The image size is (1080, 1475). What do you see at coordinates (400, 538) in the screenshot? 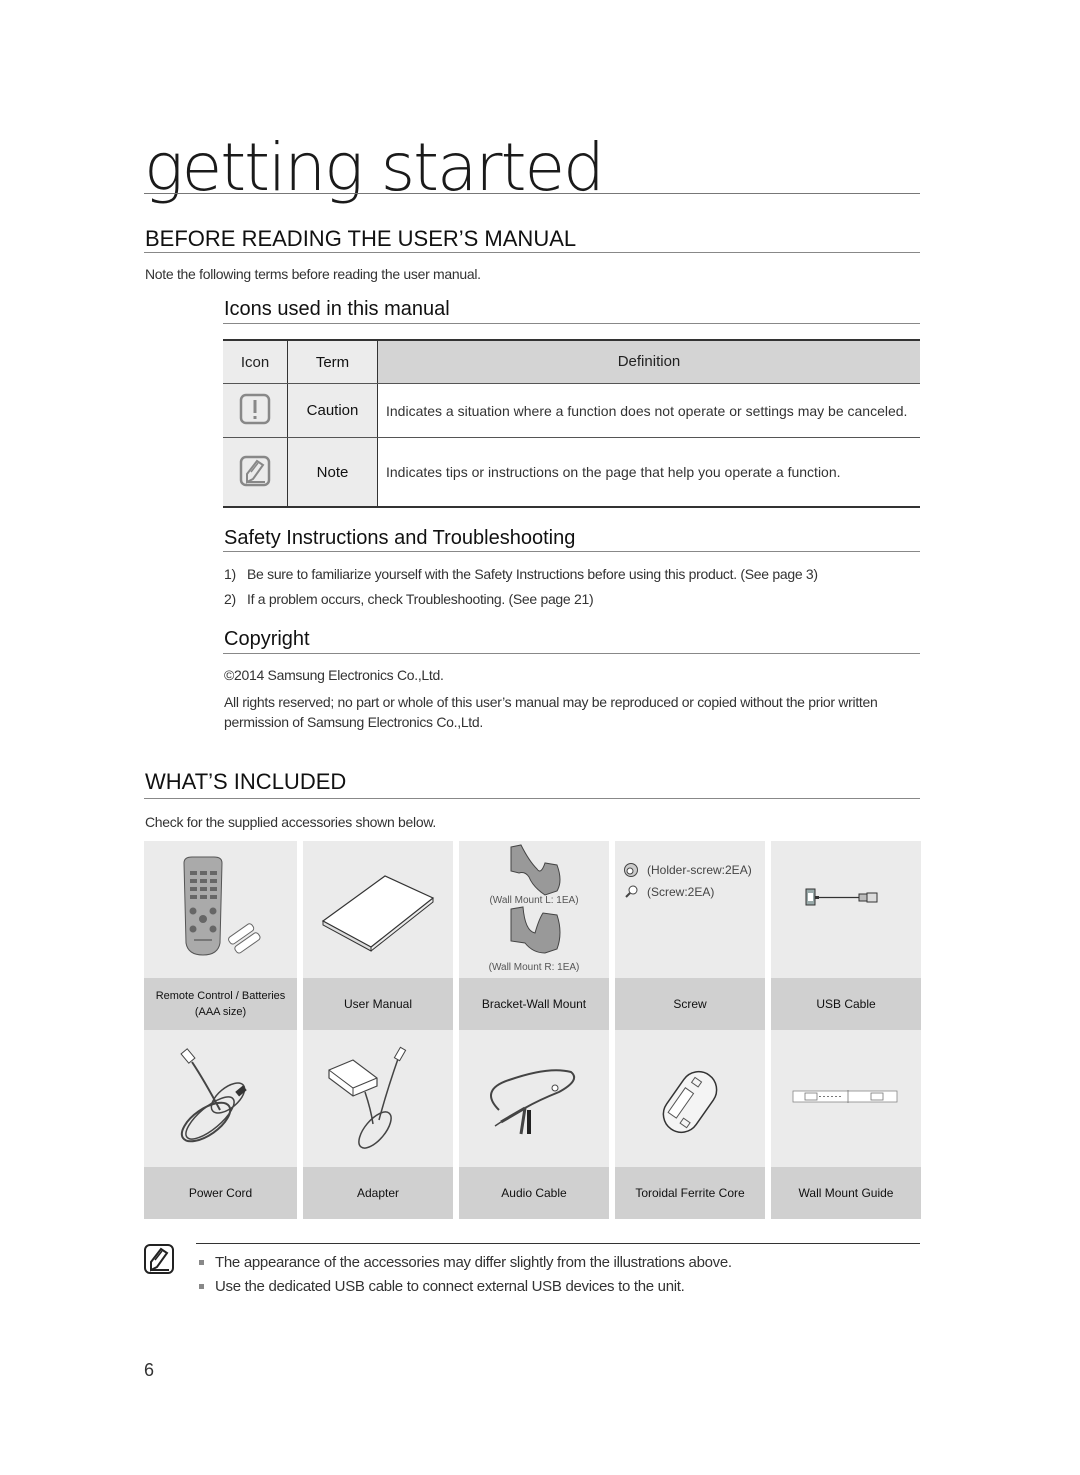
I see `safety-section-heading: Safety Instructions and Troubleshooting` at bounding box center [400, 538].